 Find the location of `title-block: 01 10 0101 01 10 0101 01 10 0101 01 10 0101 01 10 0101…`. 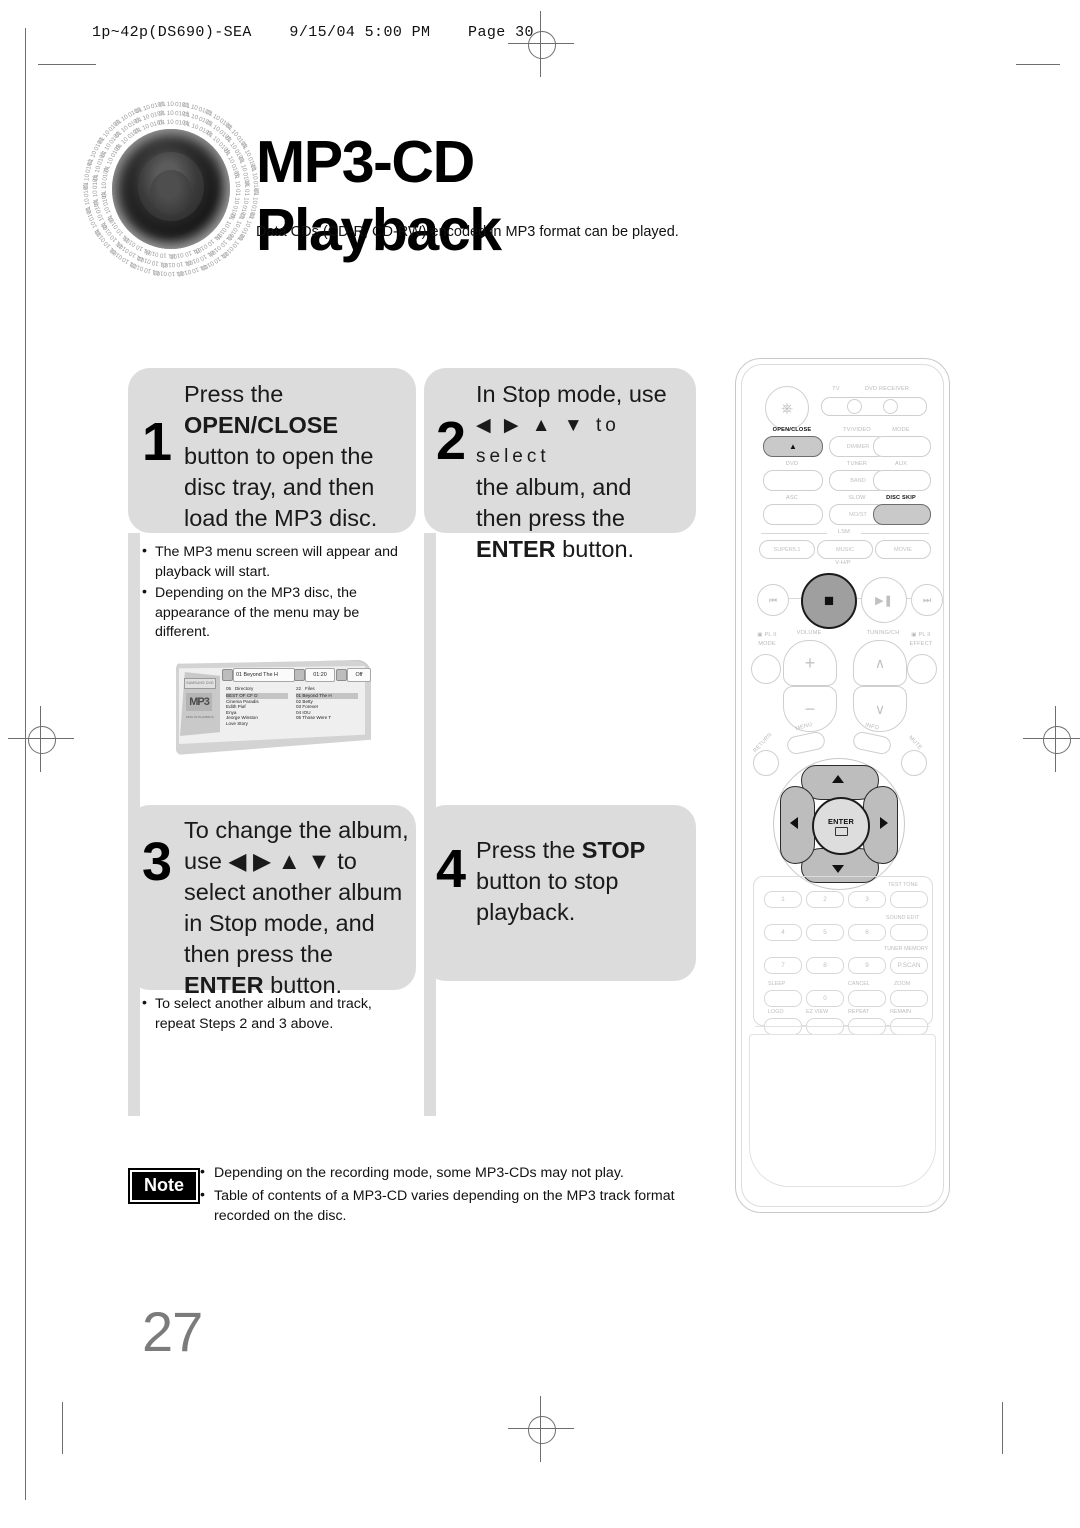

title-block: 01 10 0101 01 10 0101 01 10 0101 01 10 0101 01 10 0101… is located at coordinates (398, 191).